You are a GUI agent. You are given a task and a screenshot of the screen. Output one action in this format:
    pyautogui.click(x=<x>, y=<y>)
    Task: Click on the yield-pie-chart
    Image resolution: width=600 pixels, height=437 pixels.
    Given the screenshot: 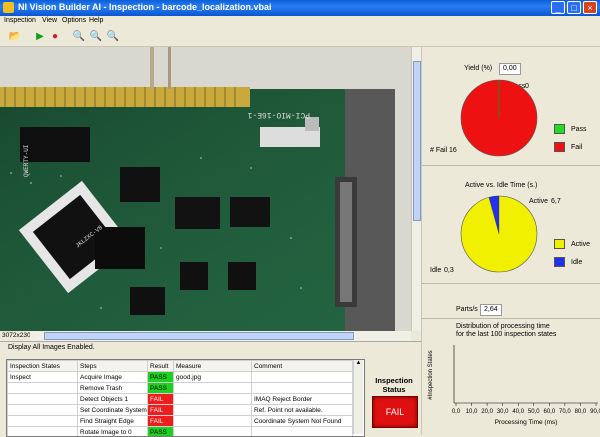 What is the action you would take?
    pyautogui.click(x=499, y=118)
    